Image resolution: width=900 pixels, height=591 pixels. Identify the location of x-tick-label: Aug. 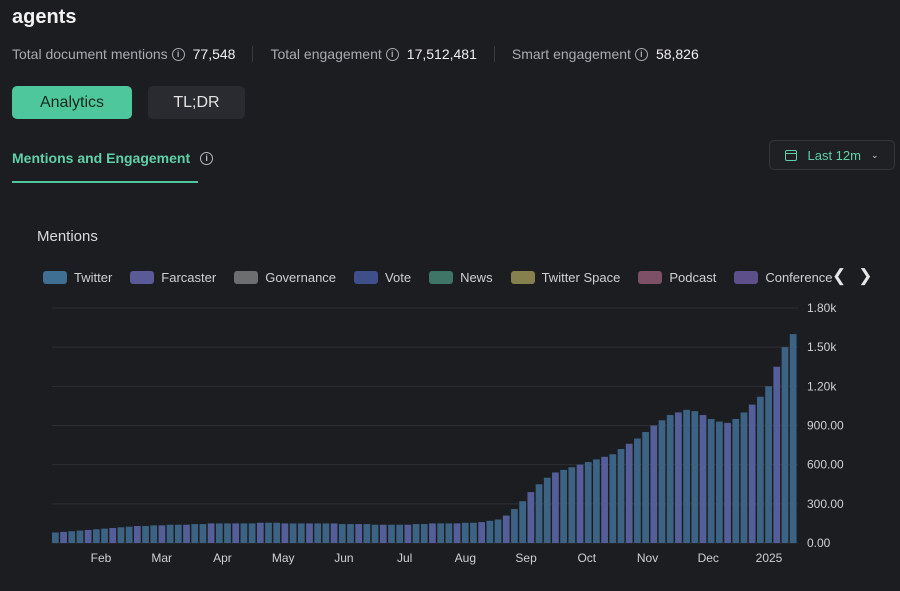
(465, 558).